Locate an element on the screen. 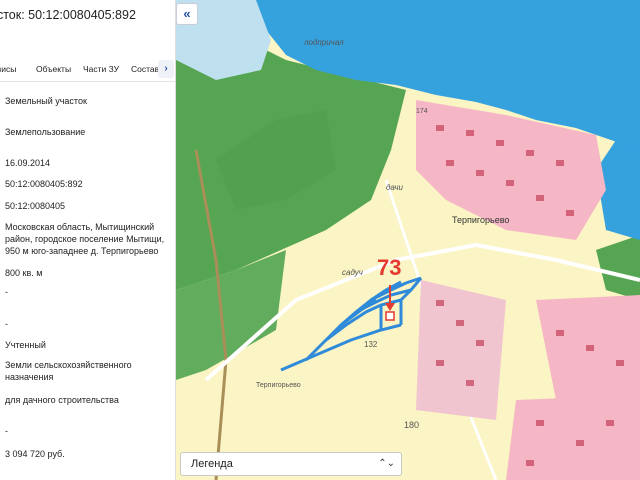  label-block-180: 180 is located at coordinates (412, 425).